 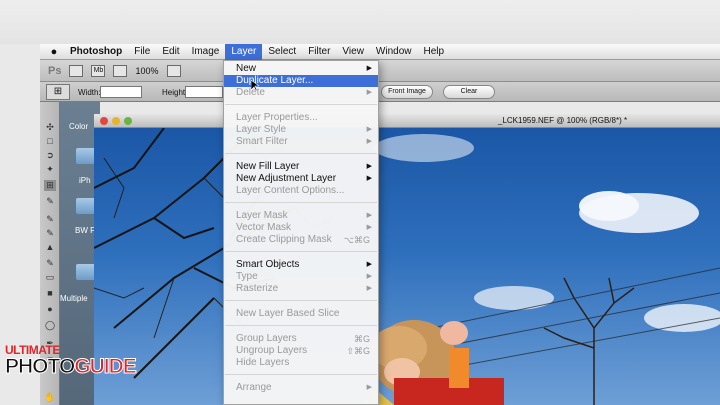 What do you see at coordinates (301, 388) in the screenshot?
I see `menu-item-arrange: Arrange ▶` at bounding box center [301, 388].